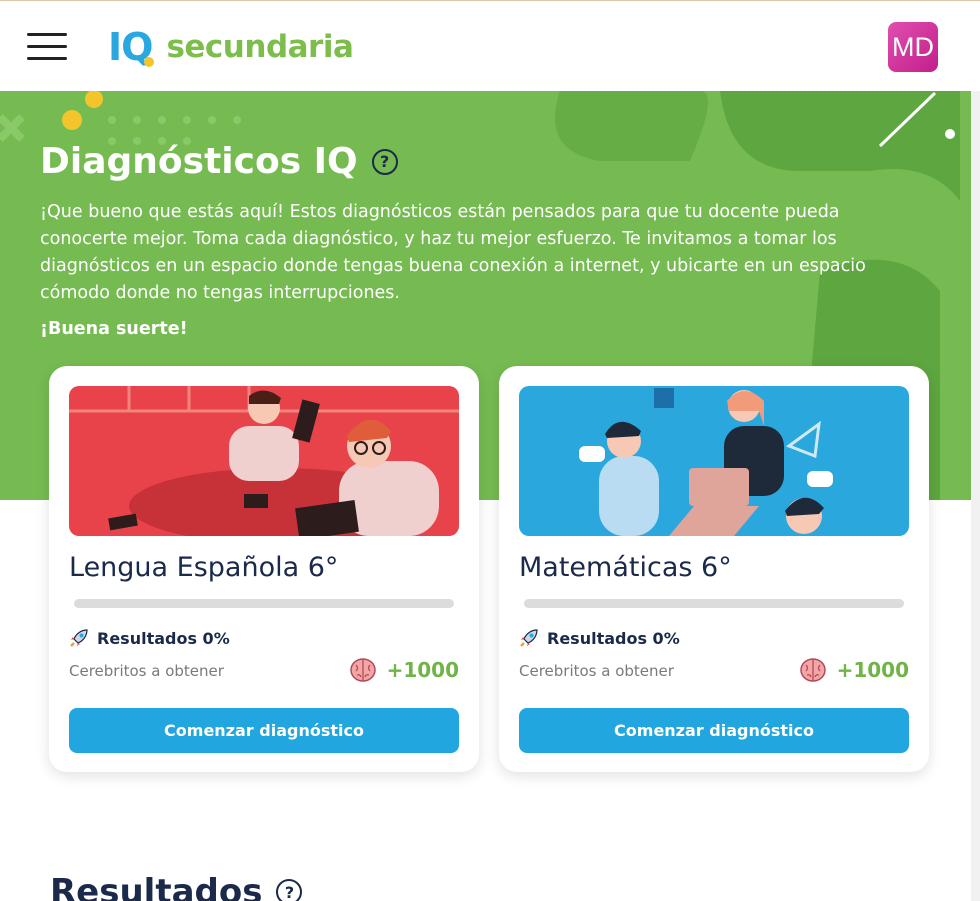  I want to click on logo-iq: IQ, so click(130, 47).